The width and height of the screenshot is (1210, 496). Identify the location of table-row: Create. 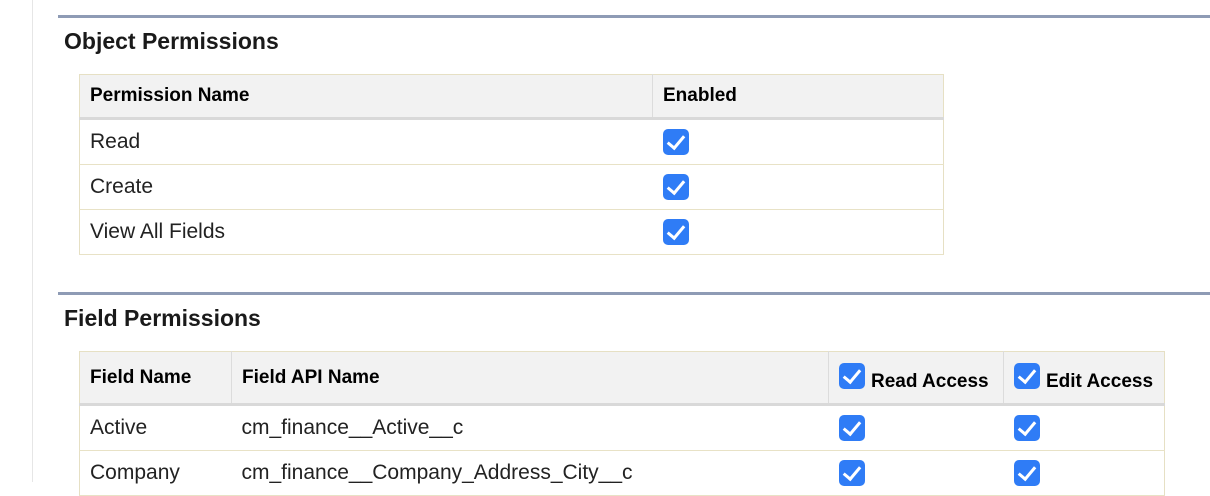
(511, 187).